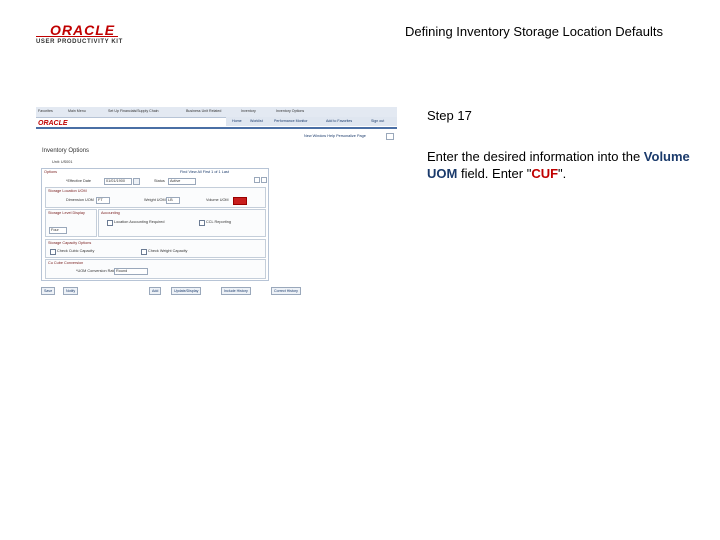  Describe the element at coordinates (136, 181) in the screenshot. I see `calendar-icon` at that location.